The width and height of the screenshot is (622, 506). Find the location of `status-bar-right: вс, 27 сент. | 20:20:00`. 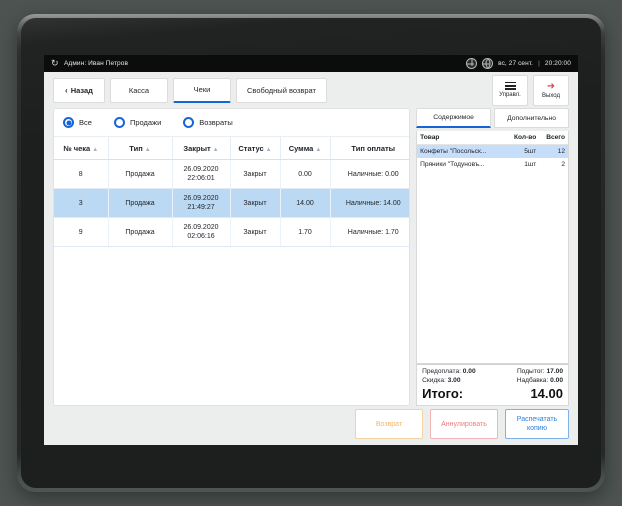

status-bar-right: вс, 27 сент. | 20:20:00 is located at coordinates (518, 63).